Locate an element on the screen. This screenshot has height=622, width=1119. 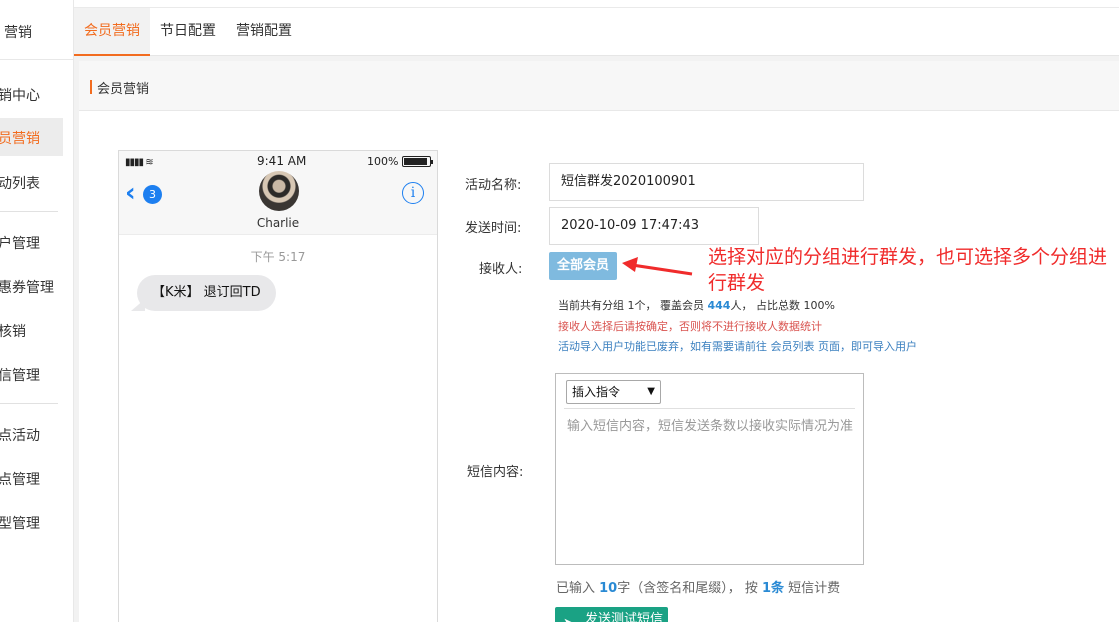
sidebar-item-points-management: 点管理 is located at coordinates (36, 478).